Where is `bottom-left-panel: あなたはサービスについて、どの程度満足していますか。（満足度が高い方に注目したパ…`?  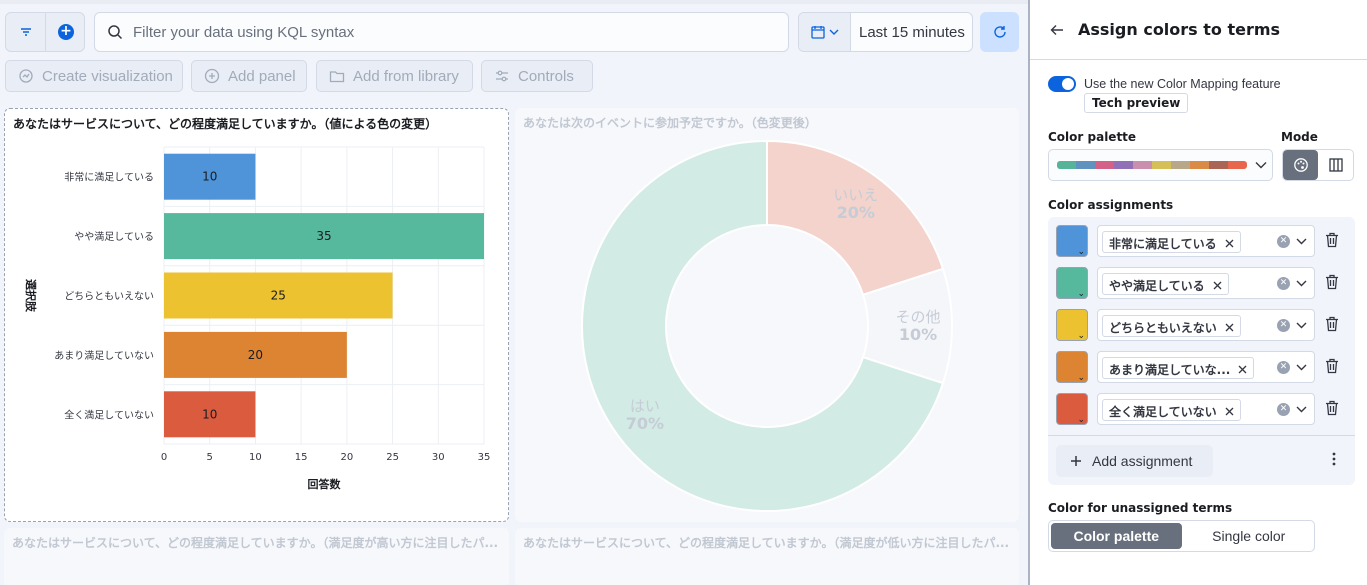
bottom-left-panel: あなたはサービスについて、どの程度満足していますか。（満足度が高い方に注目したパ… is located at coordinates (256, 556).